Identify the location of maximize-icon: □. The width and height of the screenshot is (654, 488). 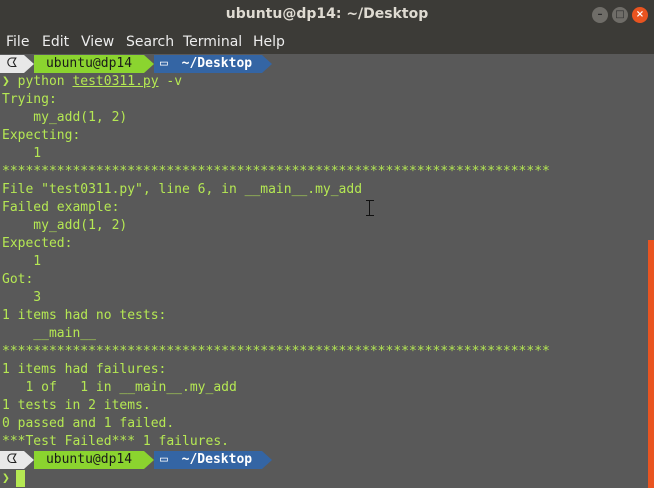
(620, 15).